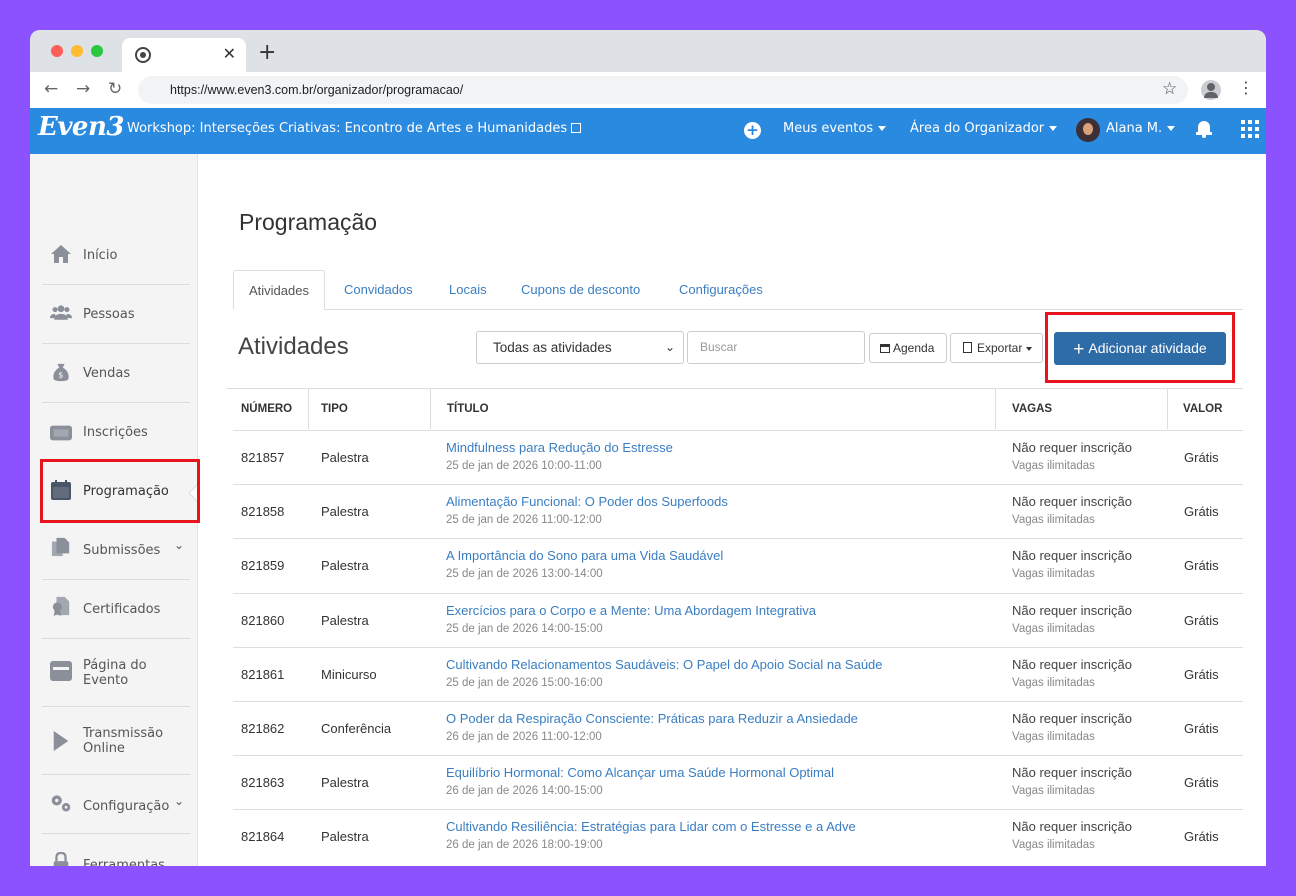  I want to click on excel-file-icon, so click(967, 347).